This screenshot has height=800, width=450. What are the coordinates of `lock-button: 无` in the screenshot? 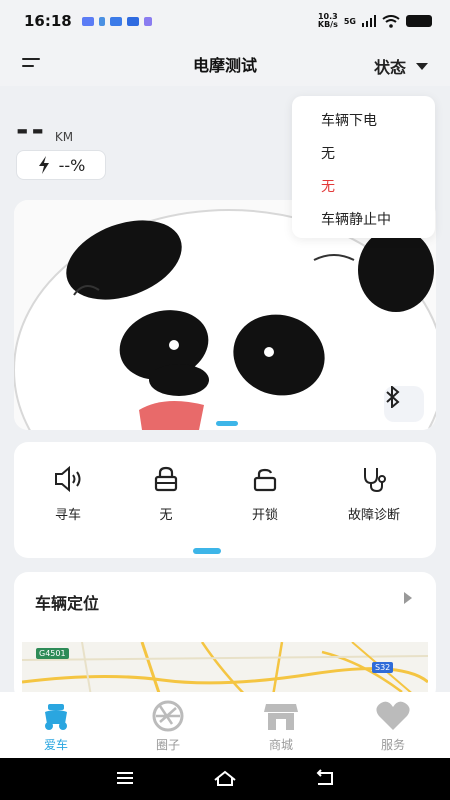 It's located at (166, 493).